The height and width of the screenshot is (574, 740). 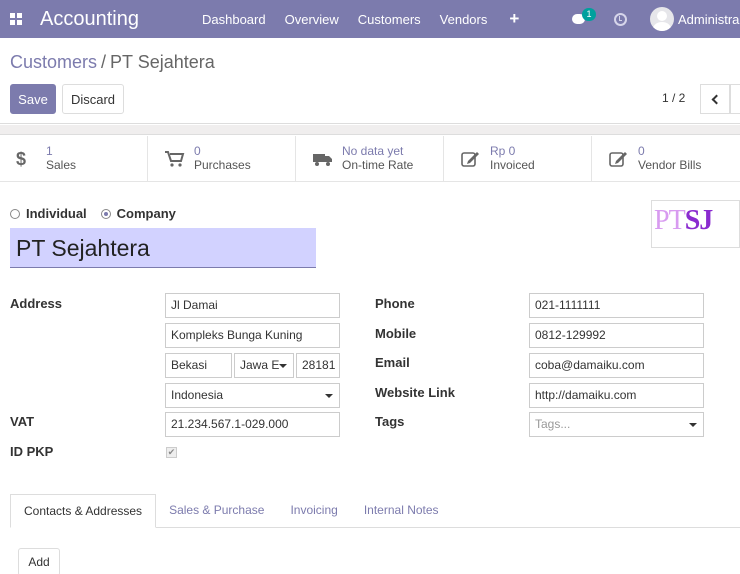 I want to click on country-select: Indonesia, so click(x=252, y=395).